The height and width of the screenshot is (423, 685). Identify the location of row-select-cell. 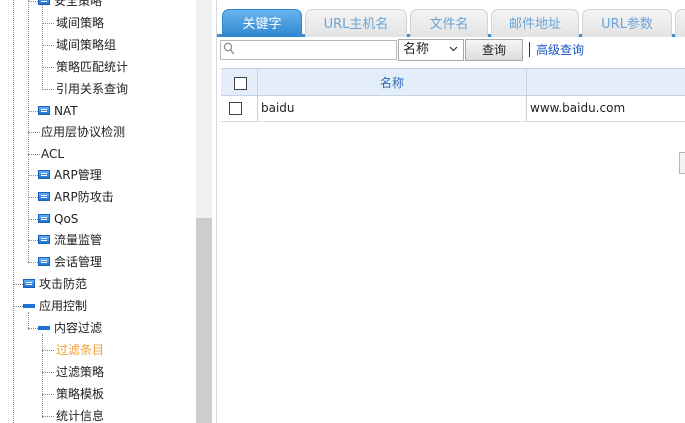
(239, 108).